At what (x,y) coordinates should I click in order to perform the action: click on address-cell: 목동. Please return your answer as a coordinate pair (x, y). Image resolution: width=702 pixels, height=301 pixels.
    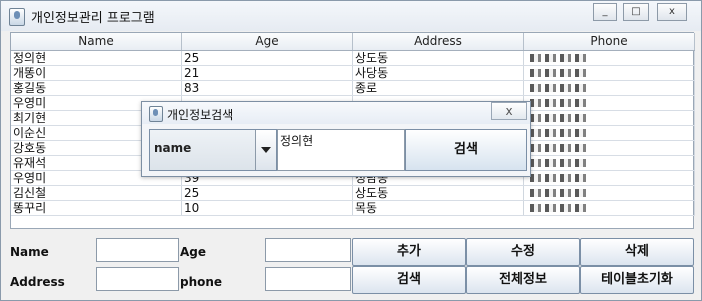
    Looking at the image, I should click on (438, 208).